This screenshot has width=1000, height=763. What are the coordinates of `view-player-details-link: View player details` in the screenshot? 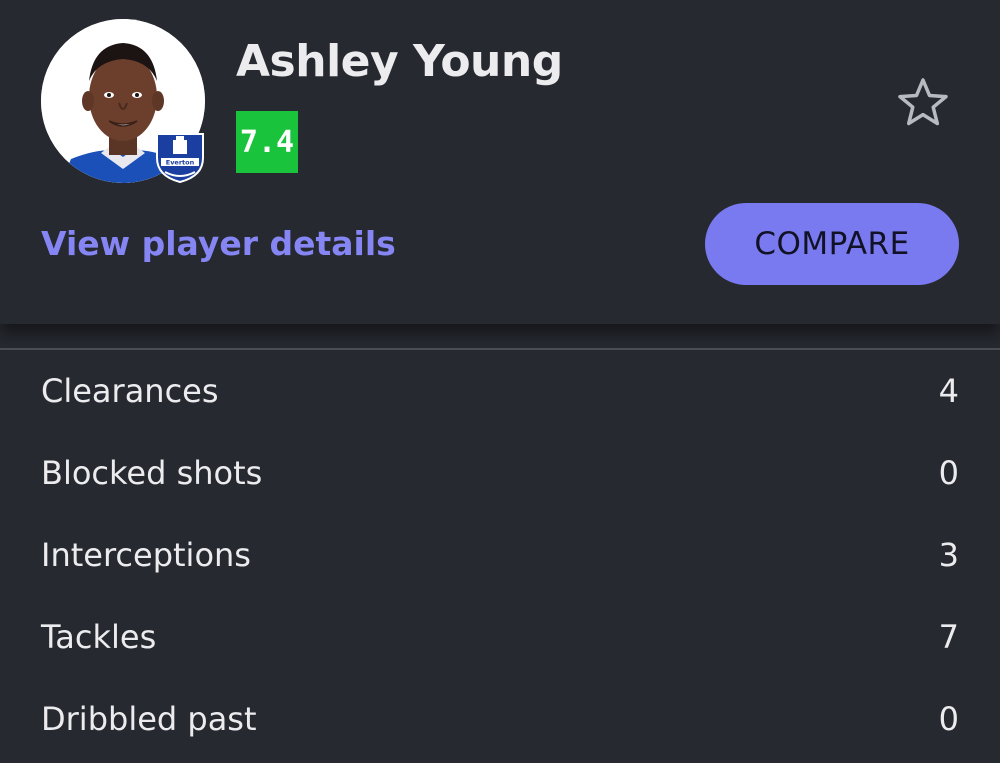 It's located at (218, 243).